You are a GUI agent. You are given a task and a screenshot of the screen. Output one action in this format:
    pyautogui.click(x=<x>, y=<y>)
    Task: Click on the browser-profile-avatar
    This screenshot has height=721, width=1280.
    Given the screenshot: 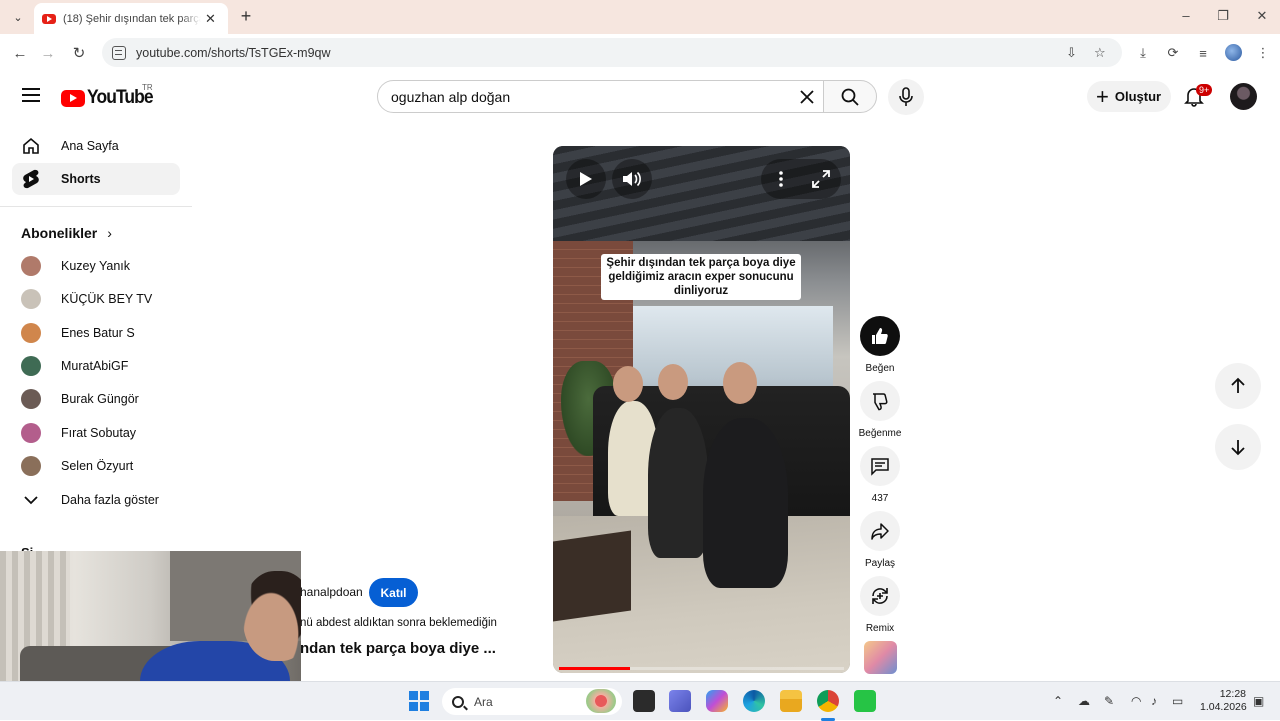 What is the action you would take?
    pyautogui.click(x=1233, y=52)
    